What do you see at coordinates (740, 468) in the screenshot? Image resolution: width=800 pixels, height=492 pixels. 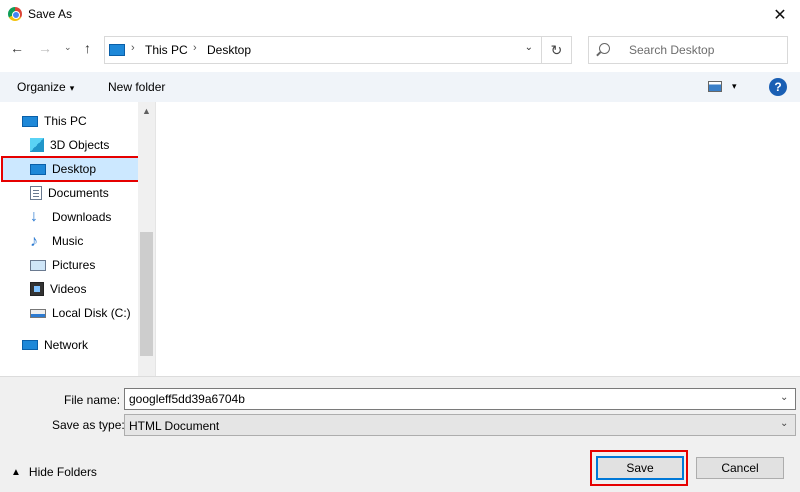 I see `cancel-button: Cancel` at bounding box center [740, 468].